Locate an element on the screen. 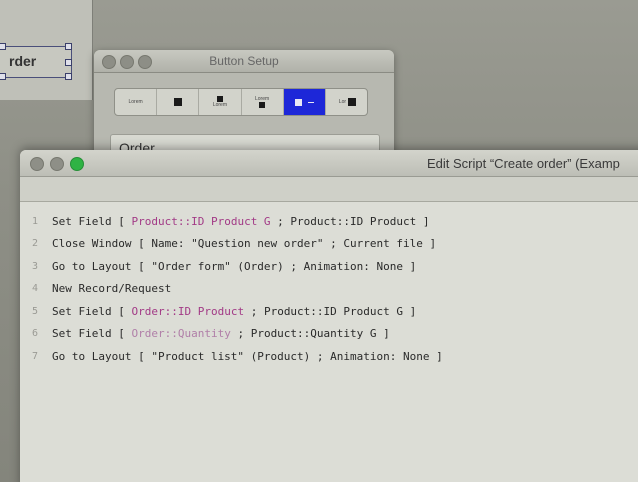 Image resolution: width=638 pixels, height=482 pixels. script-step-row: 4 New Record/Request is located at coordinates (329, 289).